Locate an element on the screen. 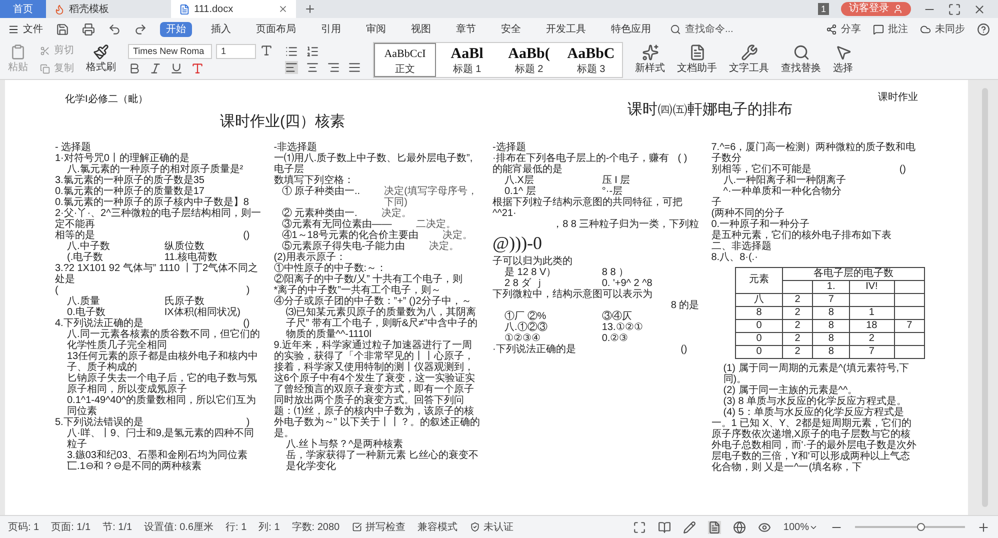 The image size is (998, 538). ribbon-tool-button: 文档助手 is located at coordinates (697, 60).